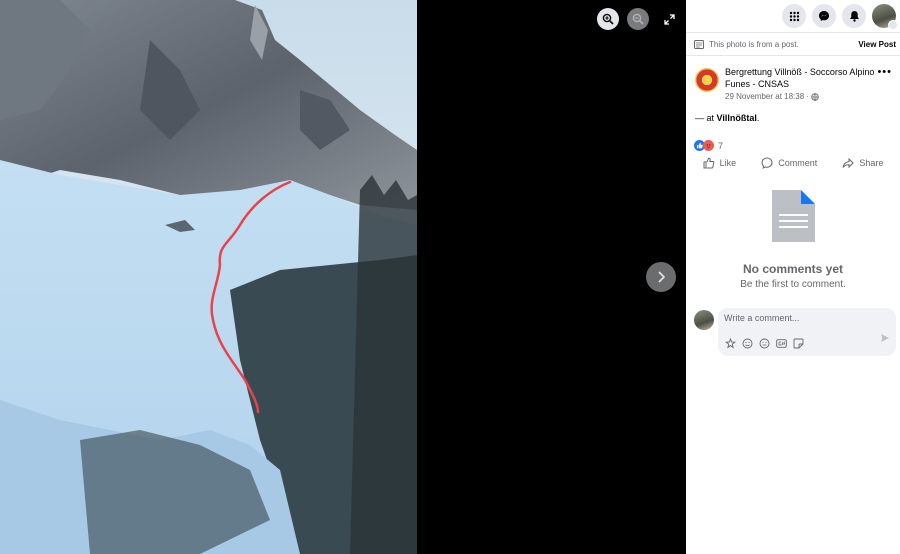 The height and width of the screenshot is (554, 900). What do you see at coordinates (793, 284) in the screenshot?
I see `no-comments-subtitle: Be the first to comment.` at bounding box center [793, 284].